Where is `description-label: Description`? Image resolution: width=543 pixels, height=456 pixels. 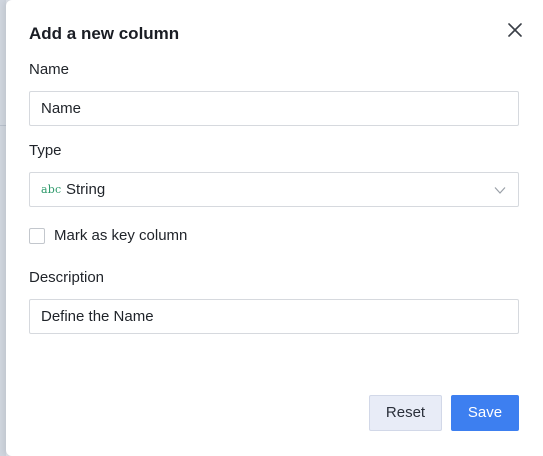
description-label: Description is located at coordinates (67, 277).